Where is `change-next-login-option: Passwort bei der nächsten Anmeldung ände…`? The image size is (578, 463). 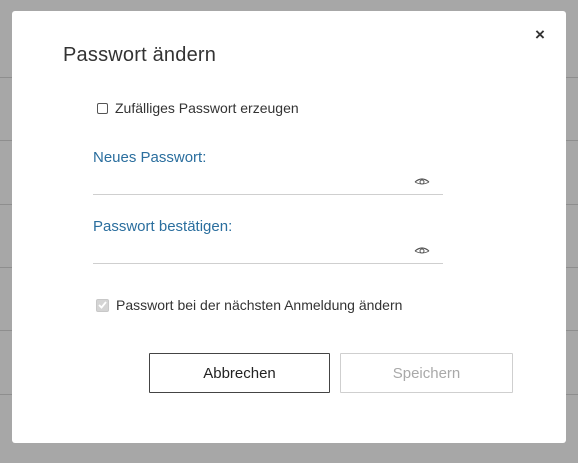
change-next-login-option: Passwort bei der nächsten Anmeldung ände… is located at coordinates (249, 305).